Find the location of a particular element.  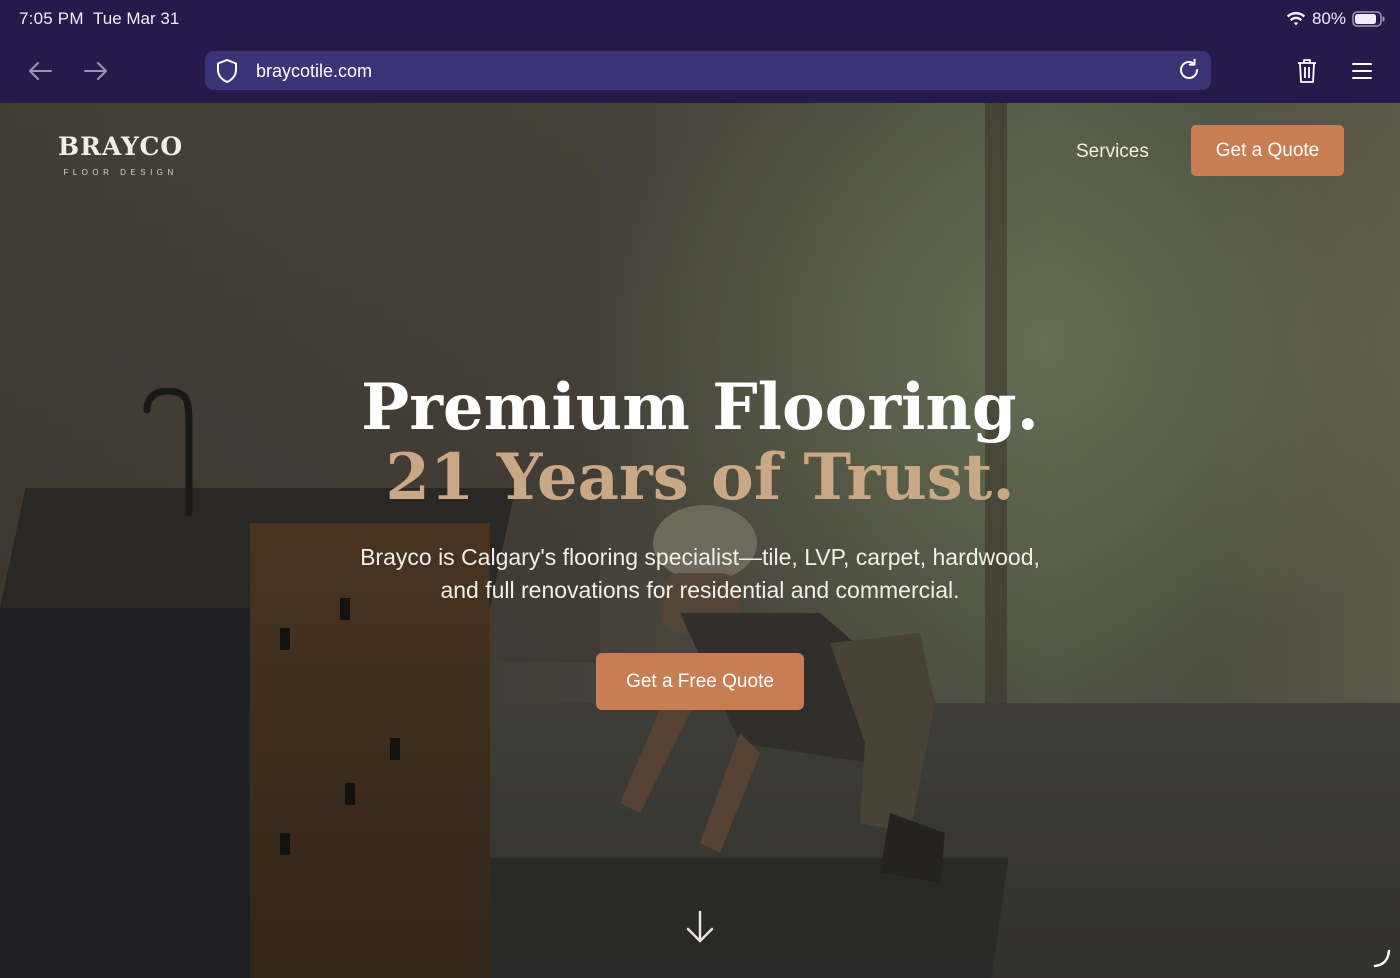

nav-services-link: Services is located at coordinates (1112, 152).